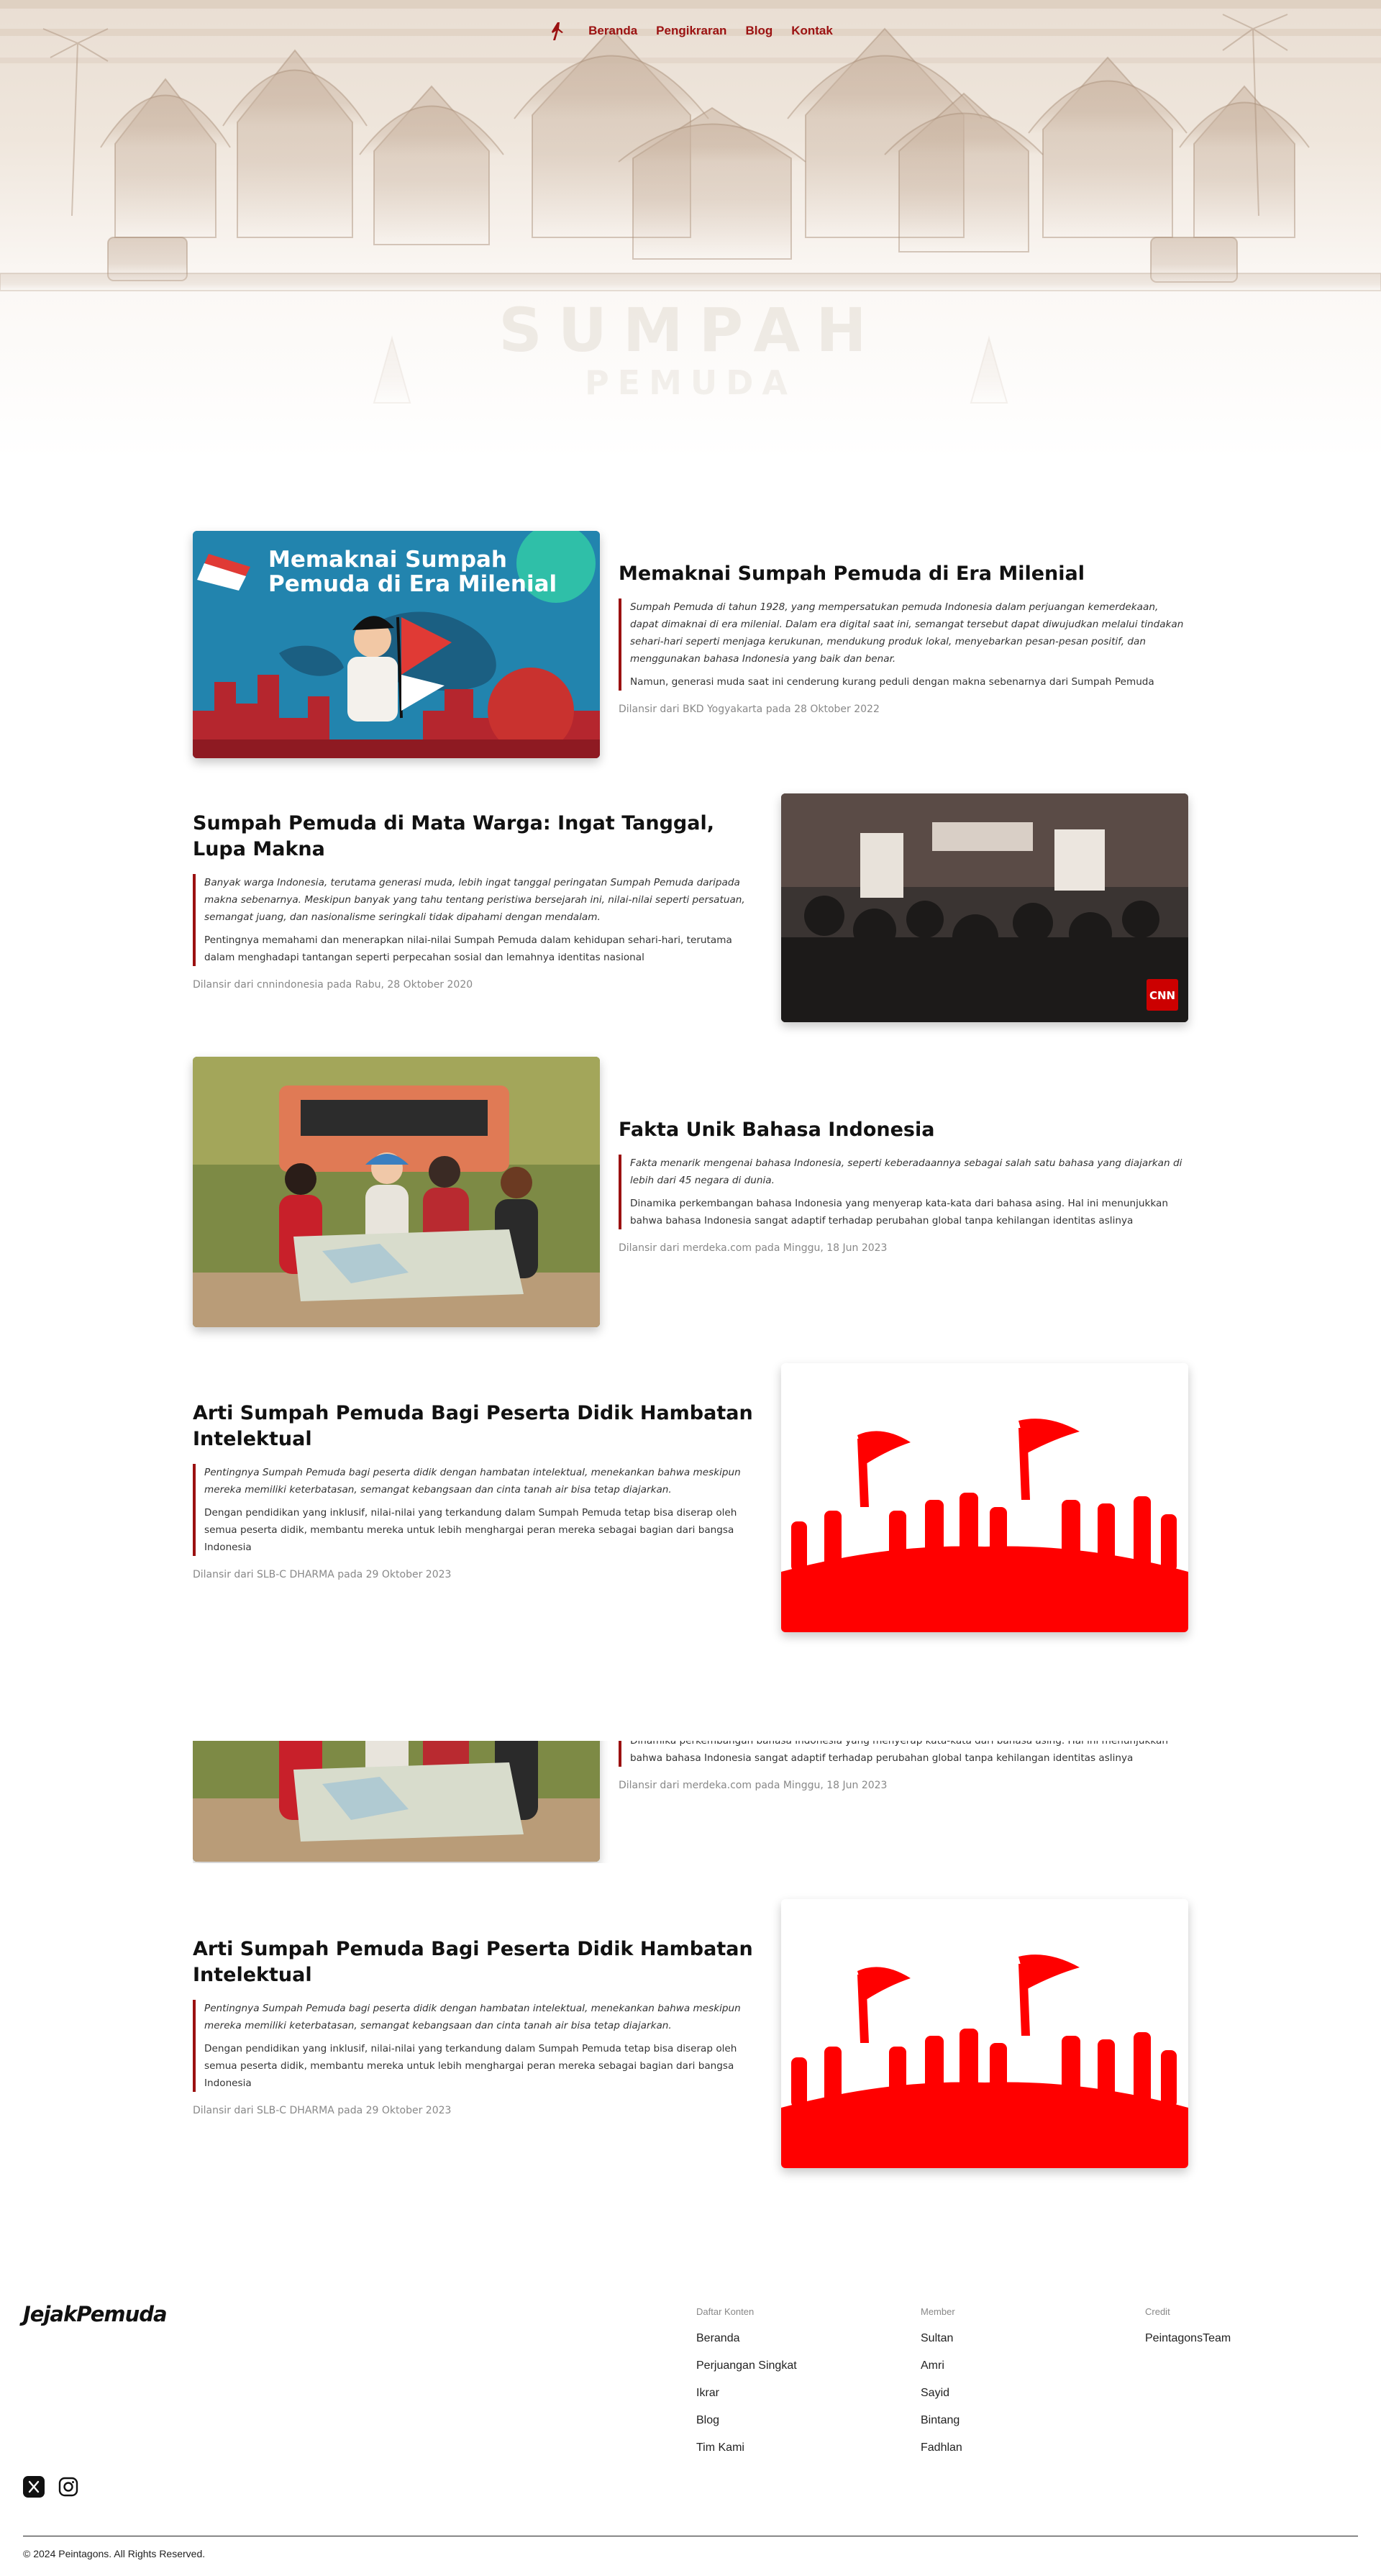 This screenshot has height=2576, width=1381. Describe the element at coordinates (396, 1192) in the screenshot. I see `article-image-bahasa` at that location.